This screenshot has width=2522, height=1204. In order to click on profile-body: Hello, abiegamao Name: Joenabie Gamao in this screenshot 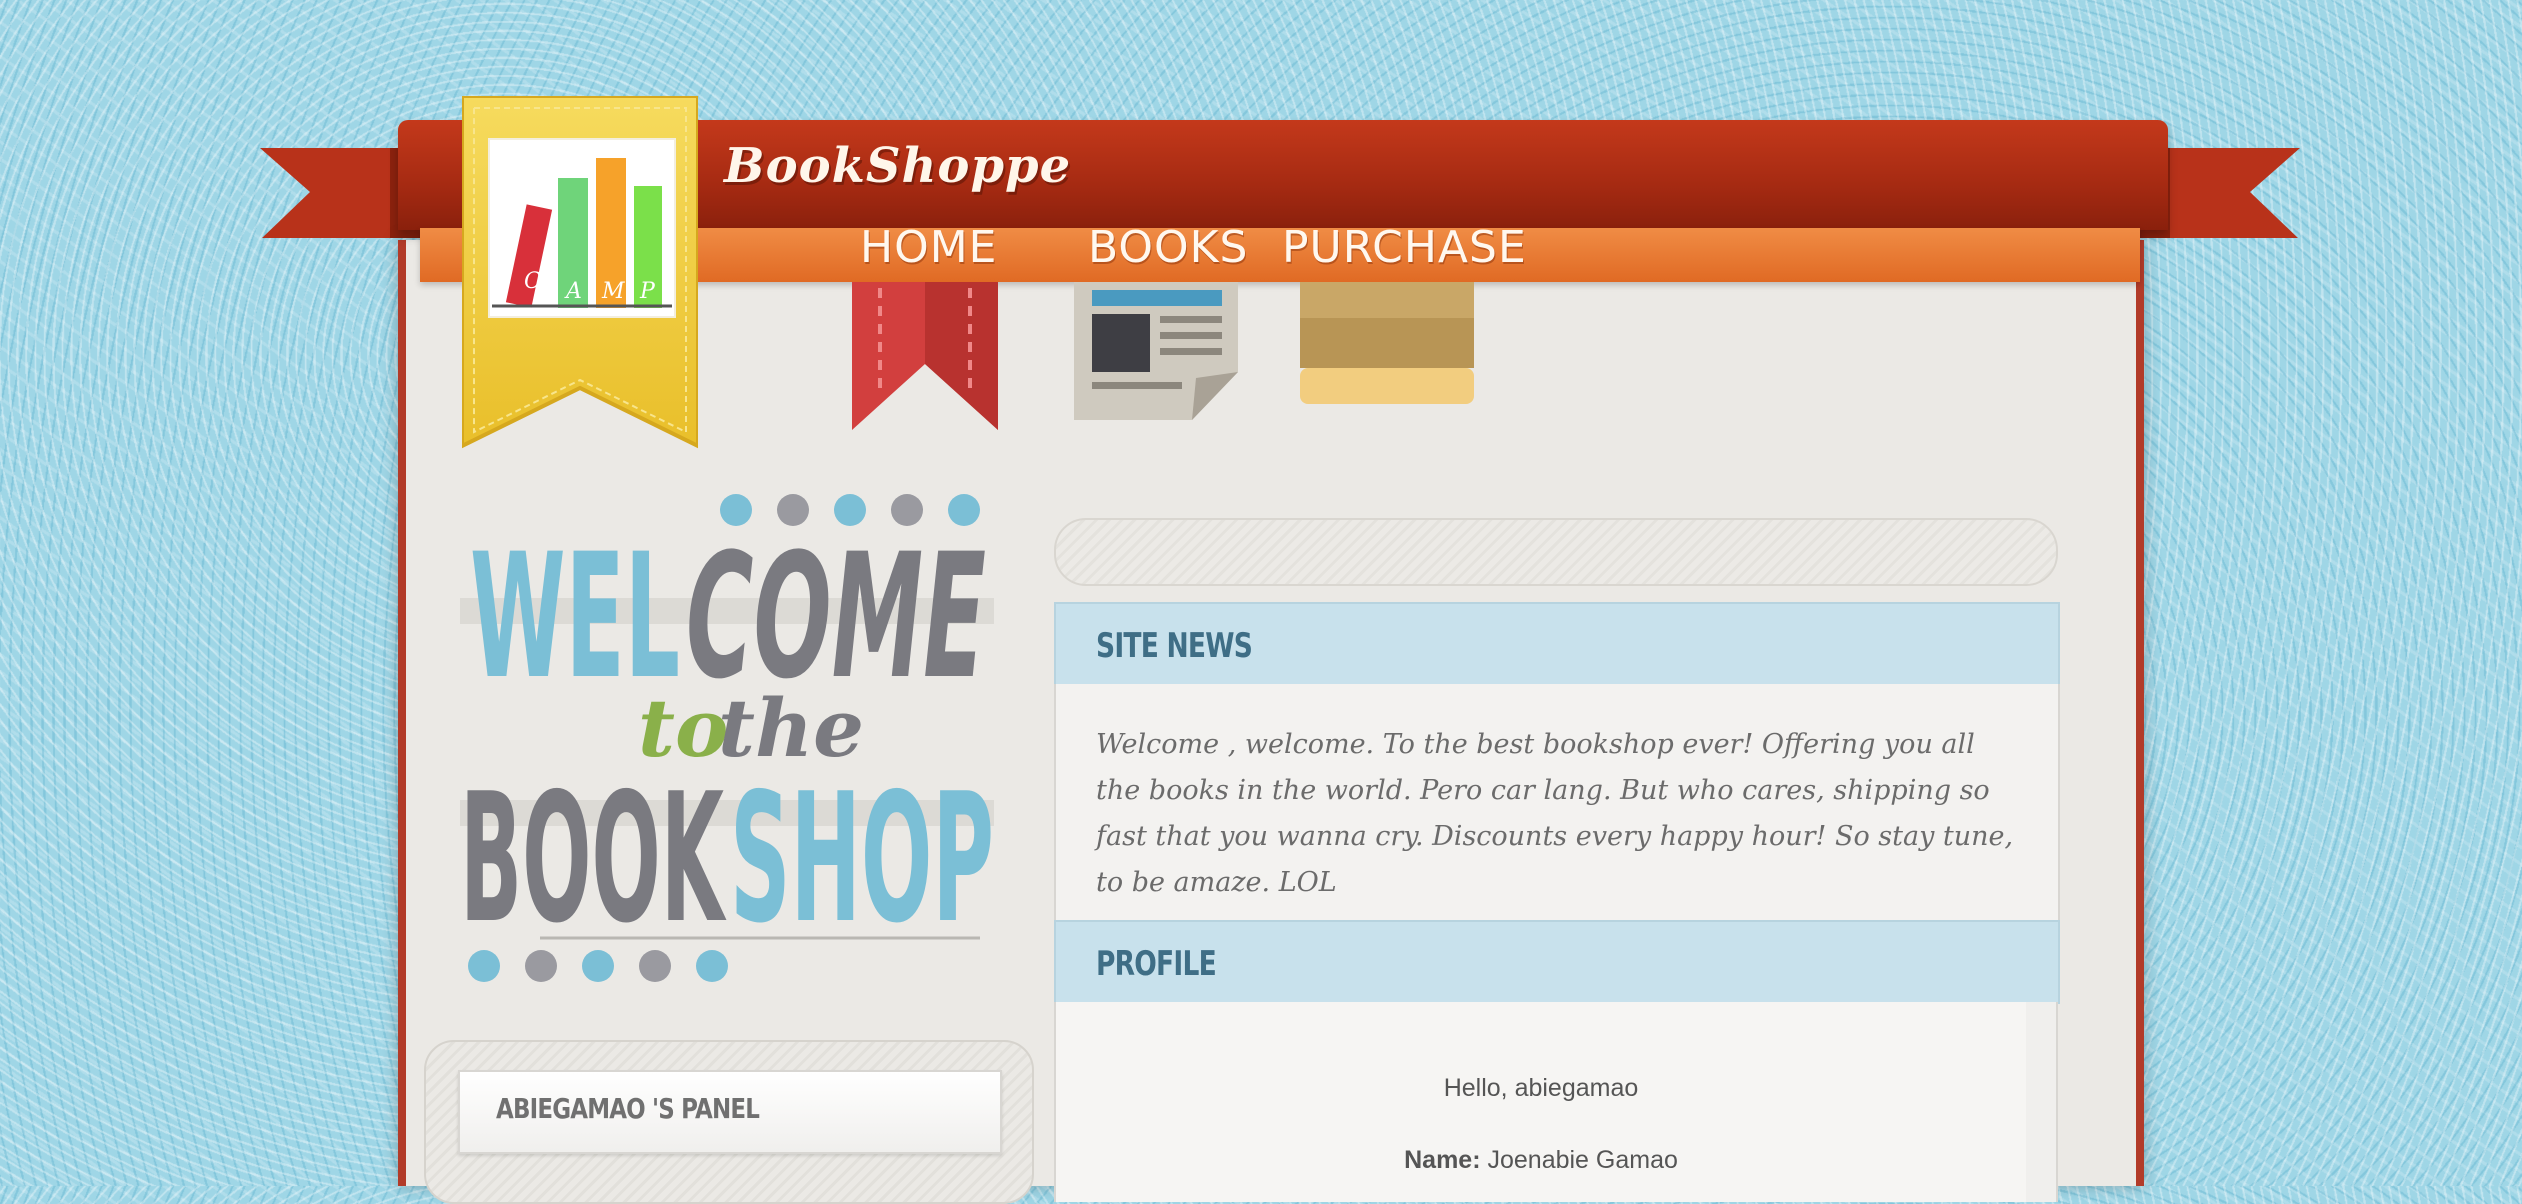, I will do `click(1541, 1102)`.